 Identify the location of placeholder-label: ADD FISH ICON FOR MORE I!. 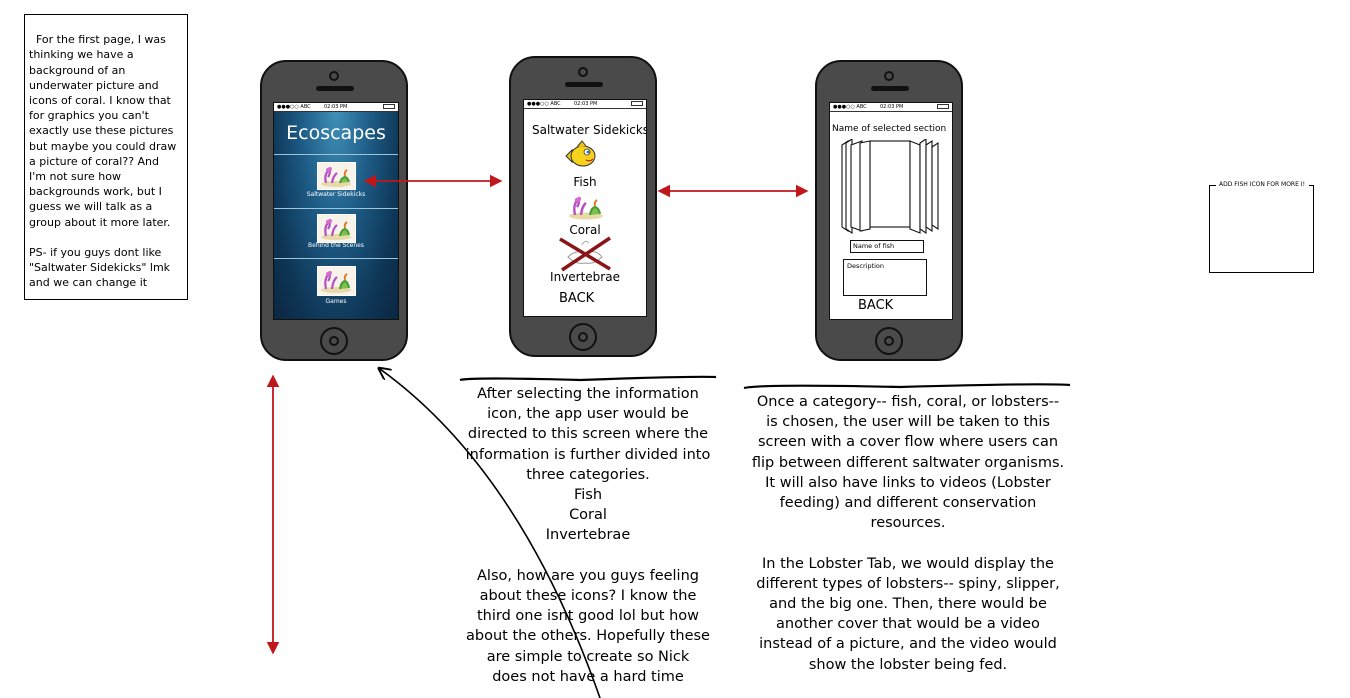
(1262, 184).